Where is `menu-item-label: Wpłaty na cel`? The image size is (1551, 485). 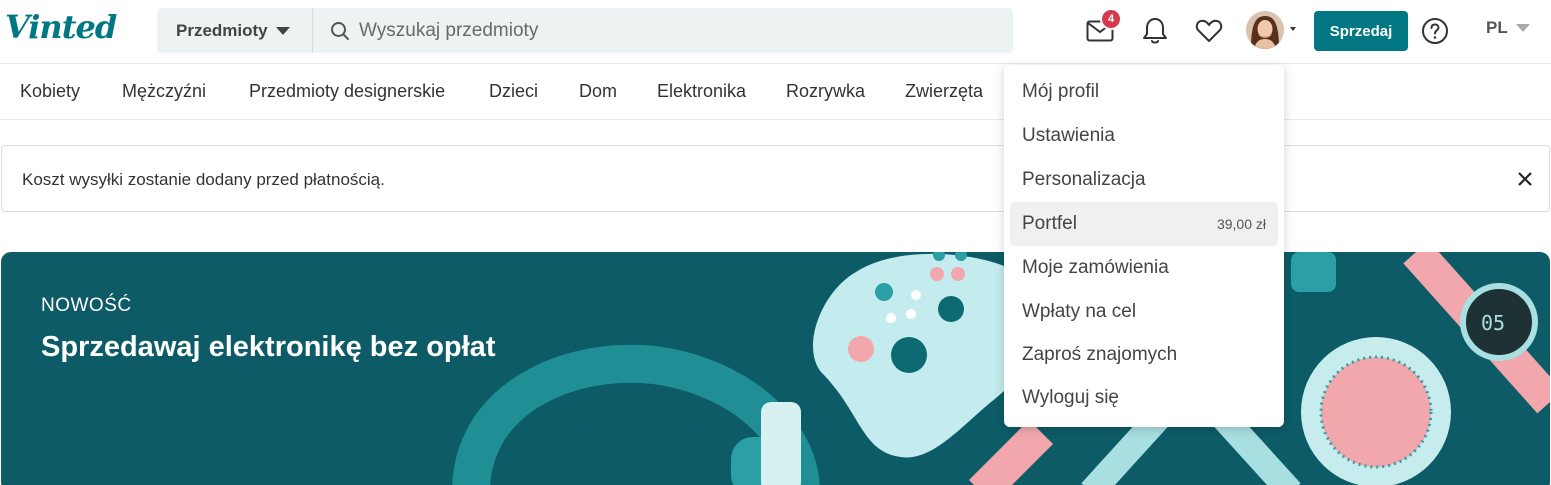 menu-item-label: Wpłaty na cel is located at coordinates (1079, 311).